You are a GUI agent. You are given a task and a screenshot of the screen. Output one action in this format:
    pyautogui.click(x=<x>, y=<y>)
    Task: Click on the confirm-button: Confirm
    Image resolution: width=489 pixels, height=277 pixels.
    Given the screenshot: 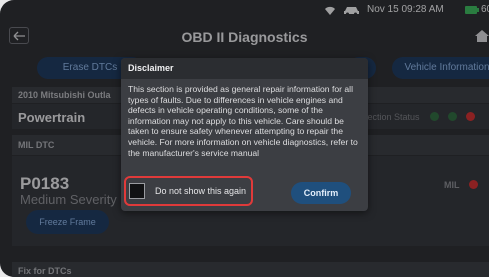 What is the action you would take?
    pyautogui.click(x=321, y=193)
    